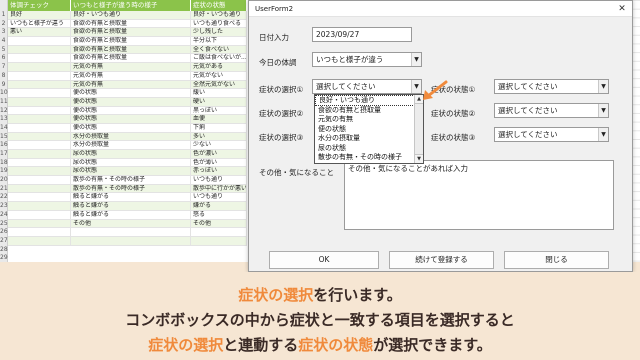  I want to click on row-number: 1, so click(3, 15).